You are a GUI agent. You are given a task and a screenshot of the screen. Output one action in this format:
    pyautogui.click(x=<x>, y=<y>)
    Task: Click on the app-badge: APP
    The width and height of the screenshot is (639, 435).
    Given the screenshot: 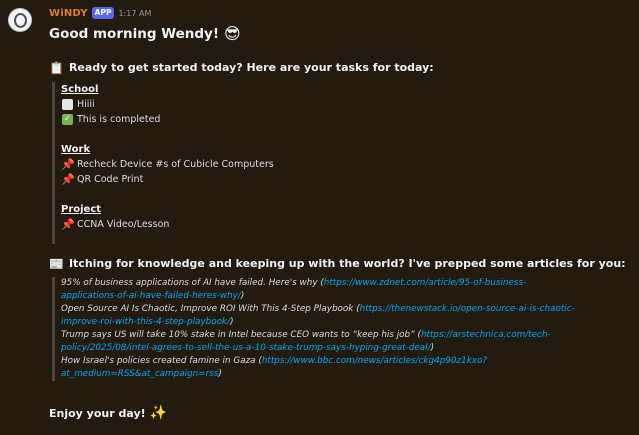 What is the action you would take?
    pyautogui.click(x=103, y=13)
    